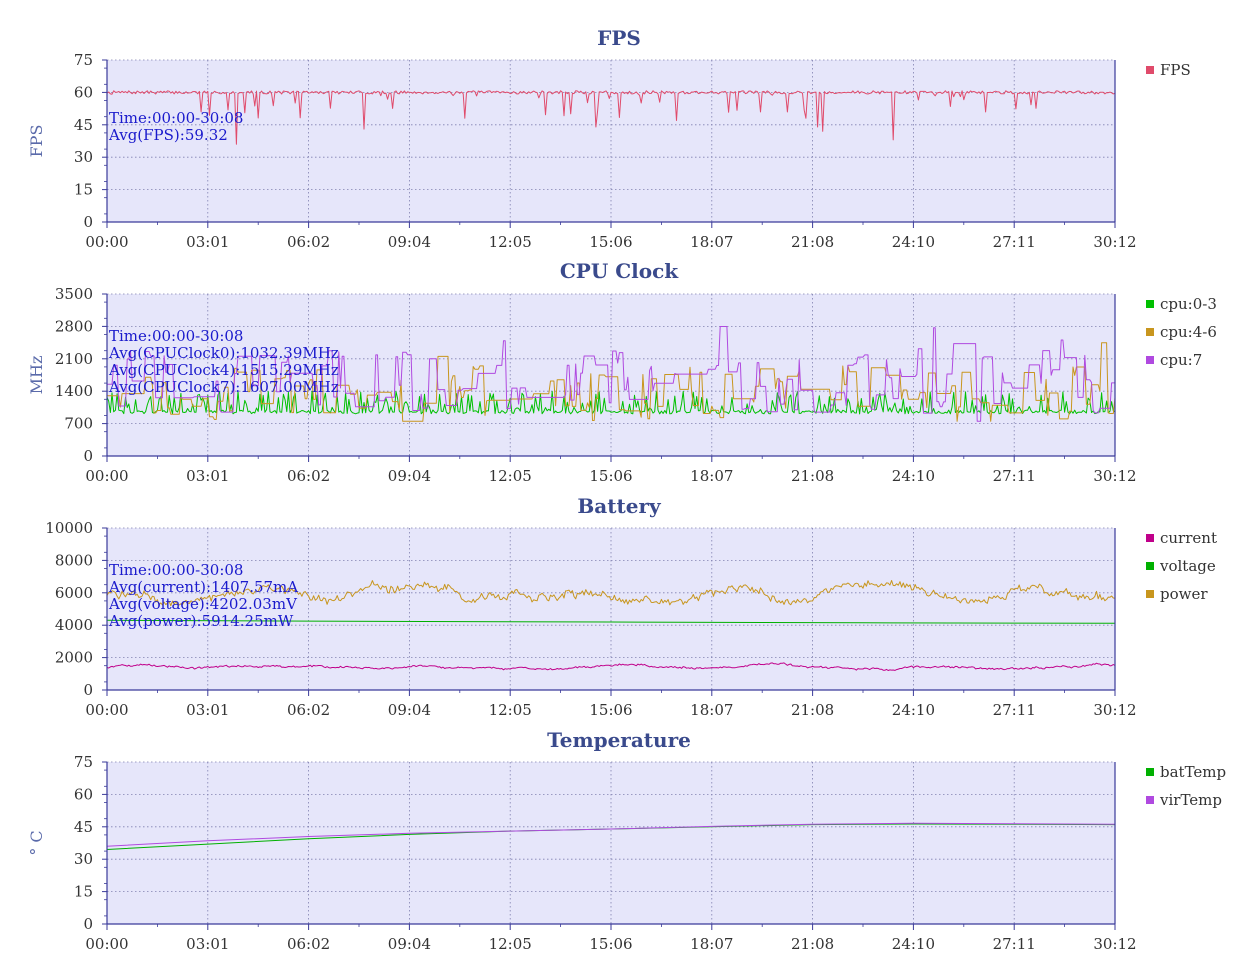  Describe the element at coordinates (203, 604) in the screenshot. I see `stats-annotation: Avg(voltage):4202.03mV` at that location.